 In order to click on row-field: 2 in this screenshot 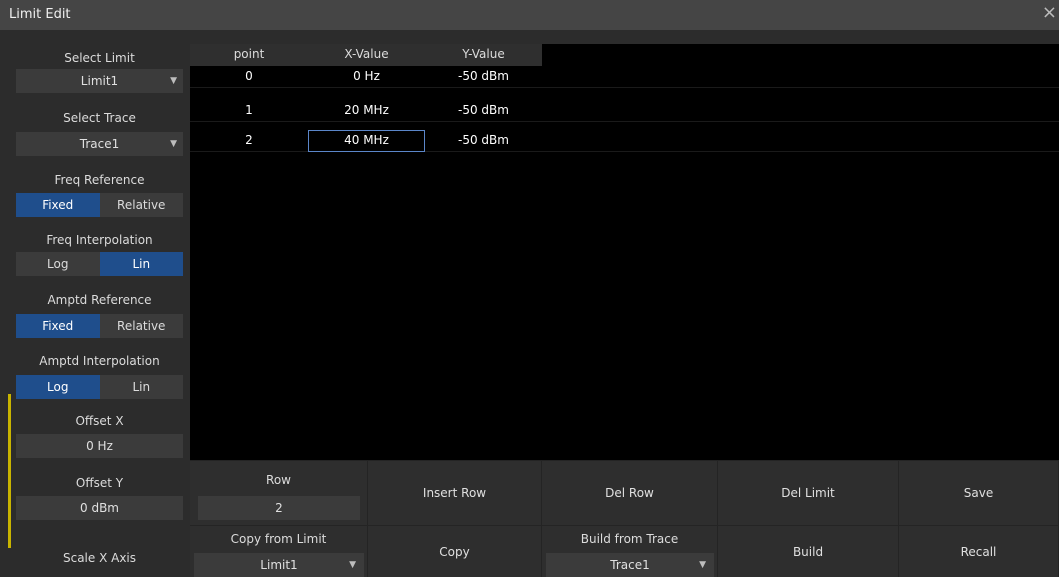, I will do `click(279, 508)`.